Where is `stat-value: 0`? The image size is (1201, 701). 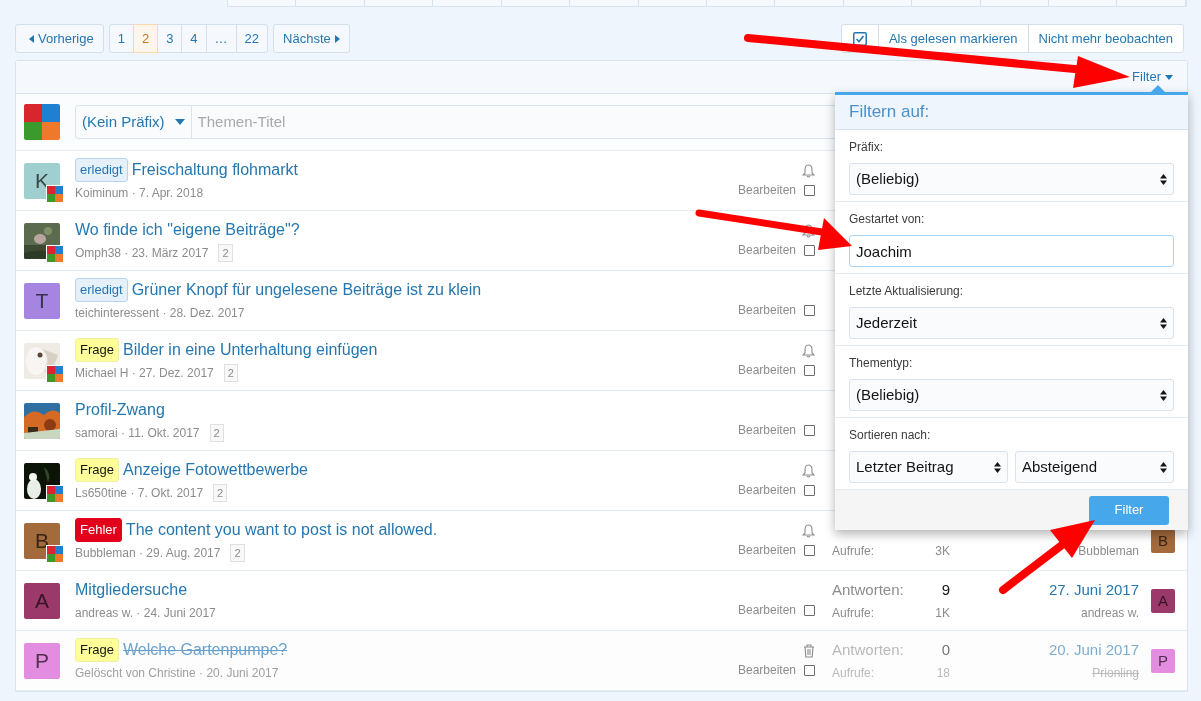
stat-value: 0 is located at coordinates (945, 650).